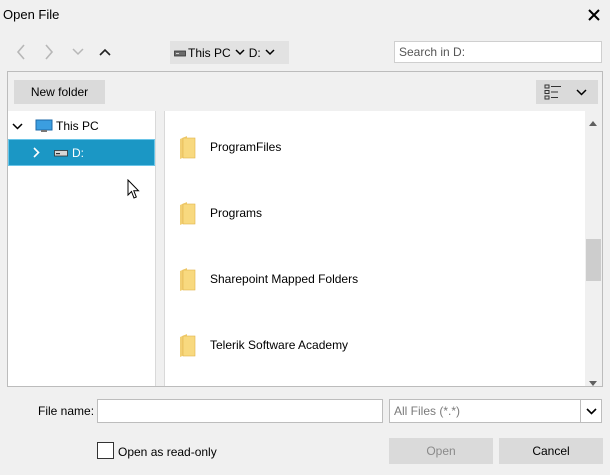 The height and width of the screenshot is (475, 610). What do you see at coordinates (594, 15) in the screenshot?
I see `close-icon` at bounding box center [594, 15].